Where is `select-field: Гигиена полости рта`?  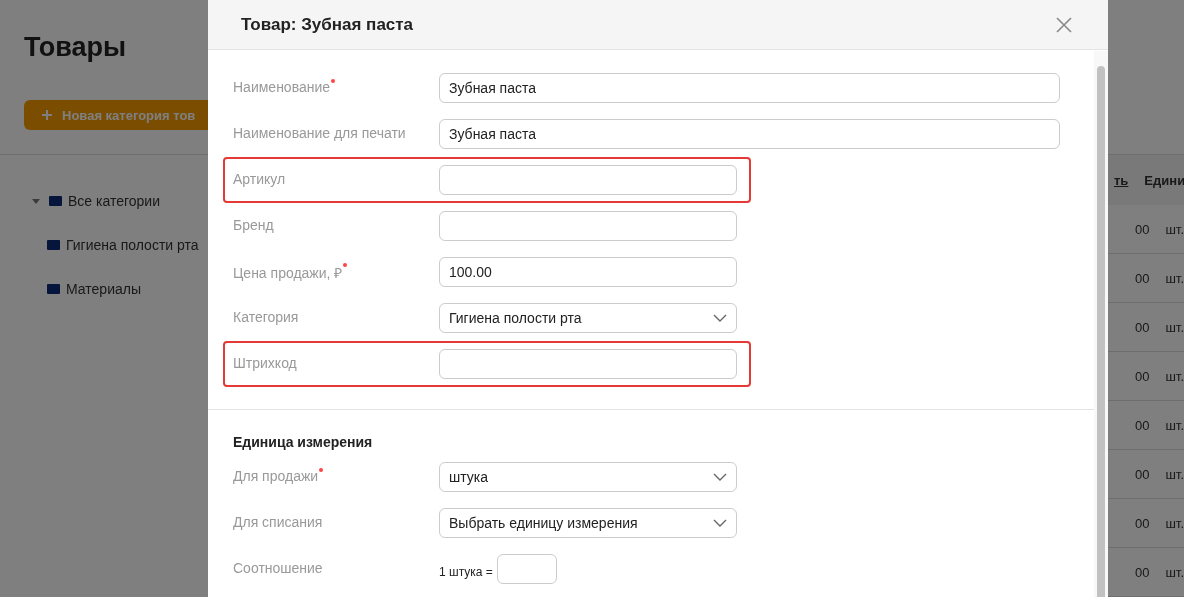 select-field: Гигиена полости рта is located at coordinates (588, 318).